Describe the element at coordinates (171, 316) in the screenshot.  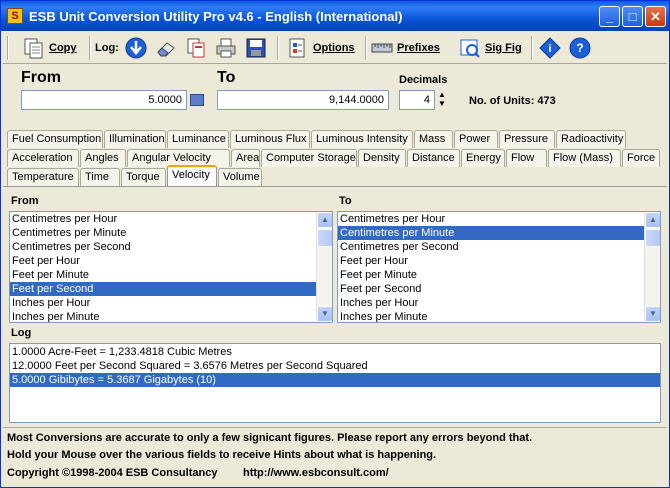
I see `from-unit-item: Inches per Minute` at that location.